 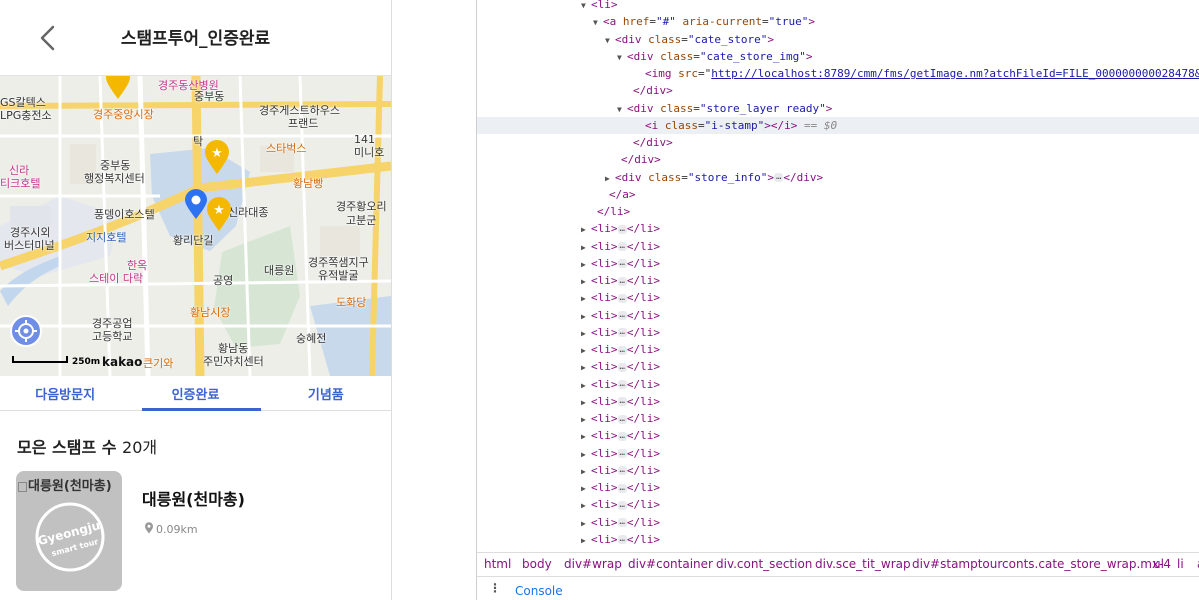 What do you see at coordinates (838, 194) in the screenshot?
I see `dom-node: </a>` at bounding box center [838, 194].